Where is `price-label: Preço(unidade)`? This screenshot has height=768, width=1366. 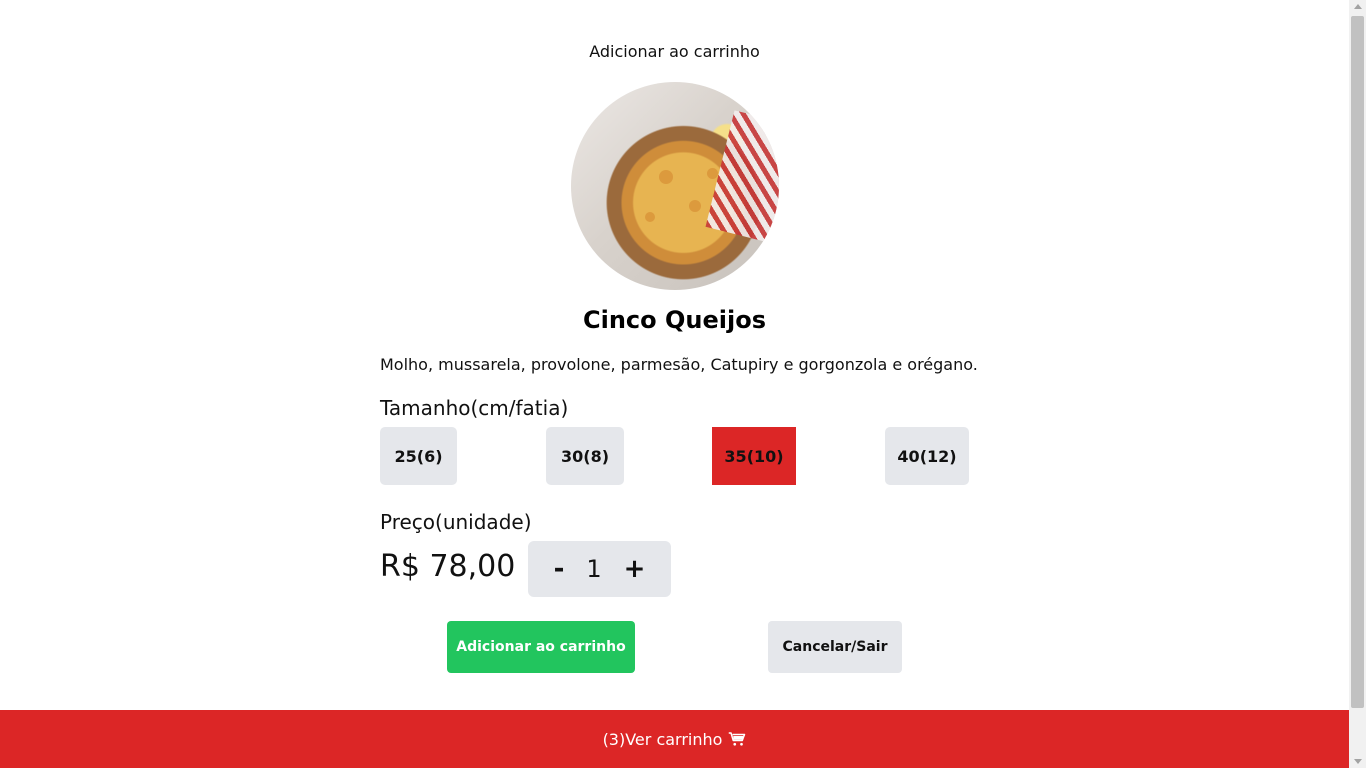 price-label: Preço(unidade) is located at coordinates (456, 522).